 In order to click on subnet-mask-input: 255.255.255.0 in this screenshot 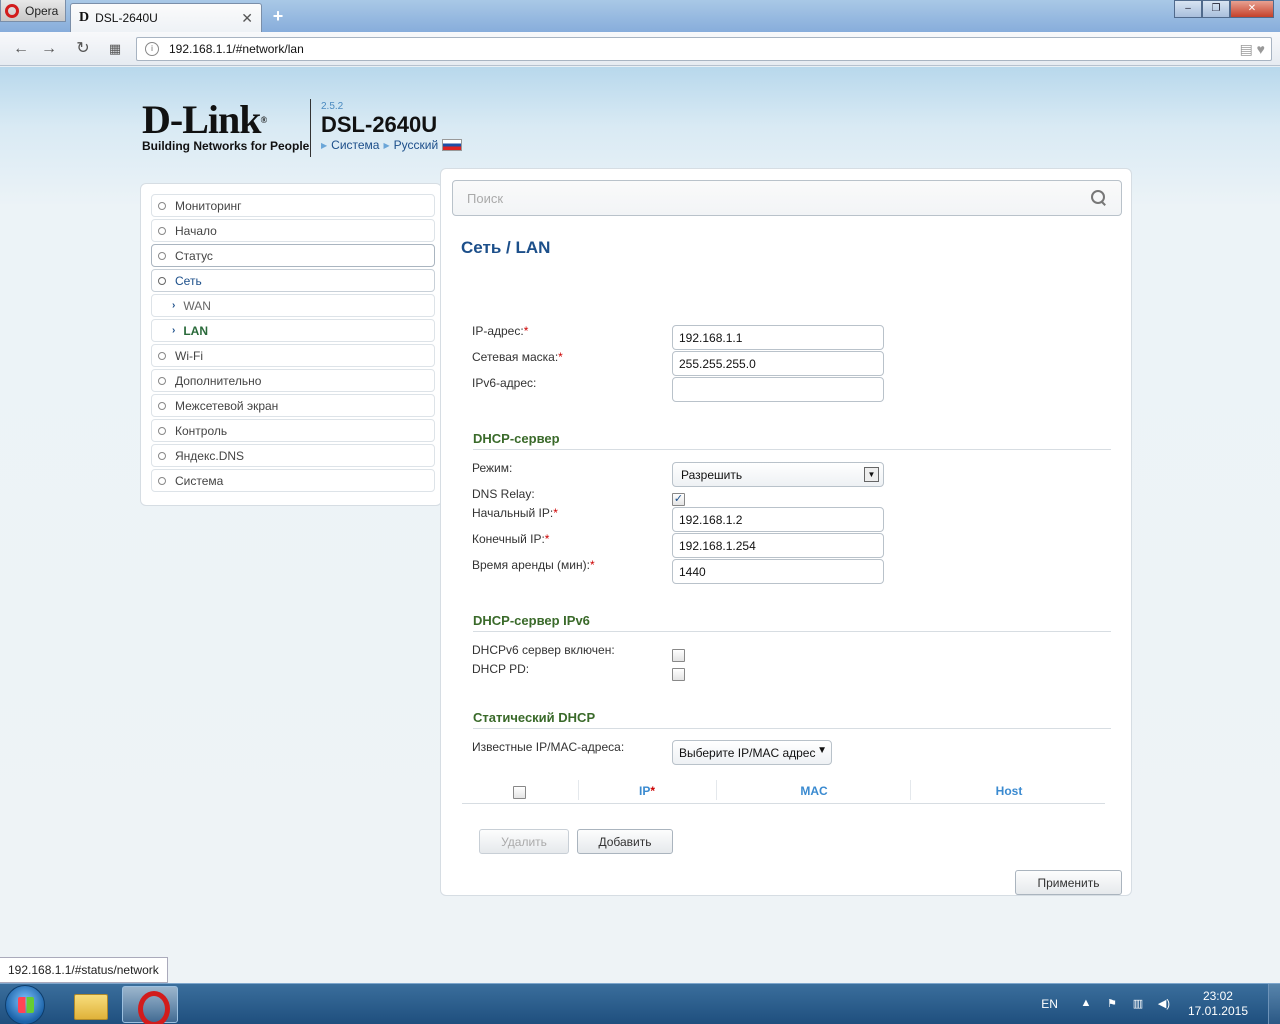, I will do `click(778, 363)`.